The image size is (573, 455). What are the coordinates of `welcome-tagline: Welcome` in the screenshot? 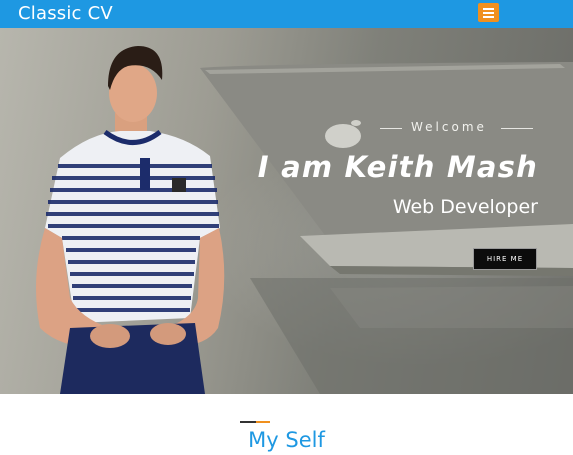 It's located at (457, 128).